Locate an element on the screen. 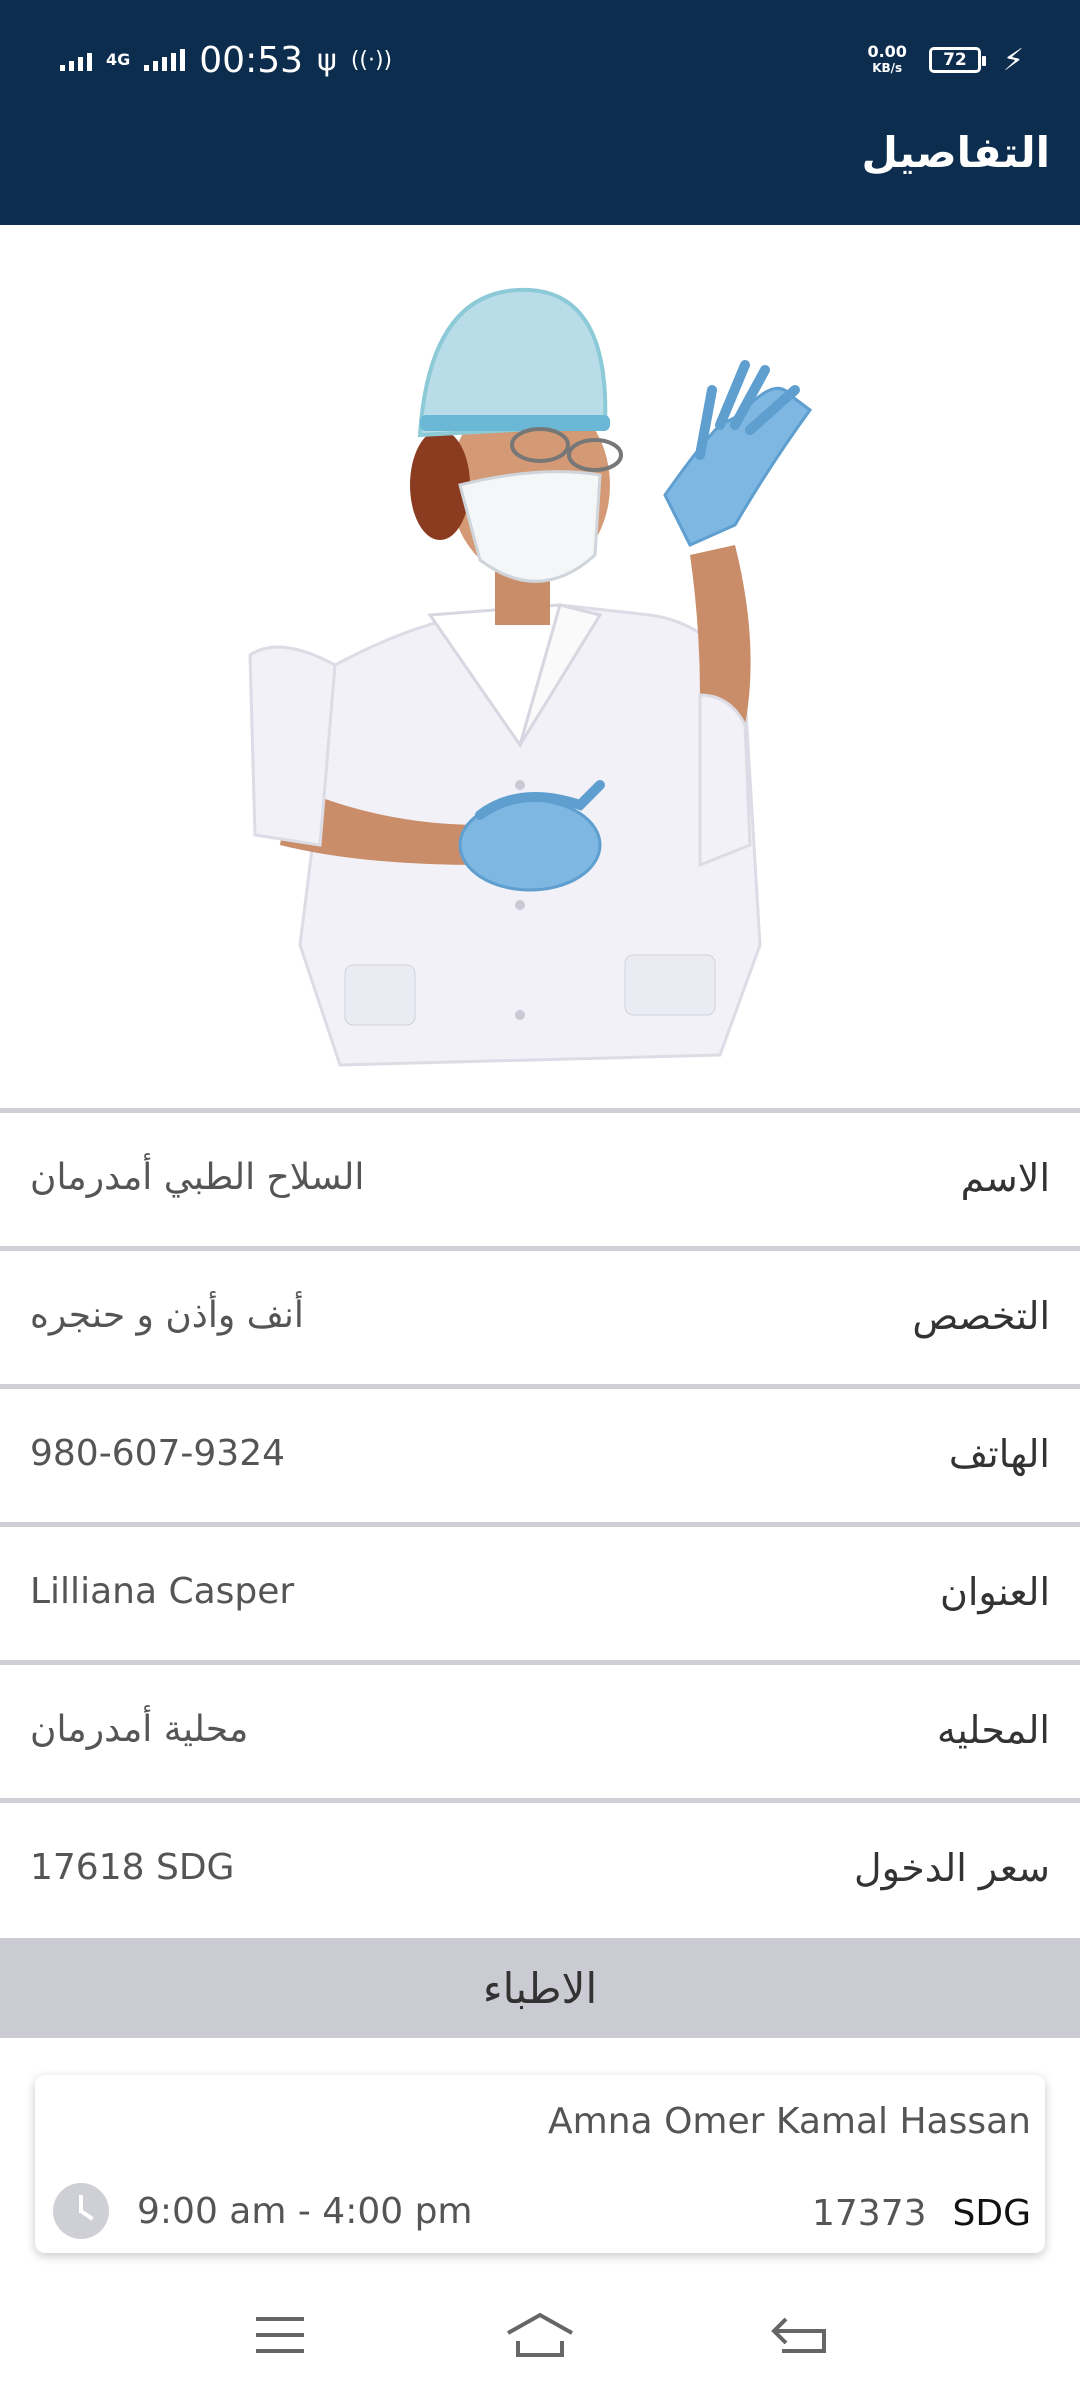  doctor-price-currency: SDG is located at coordinates (991, 2213).